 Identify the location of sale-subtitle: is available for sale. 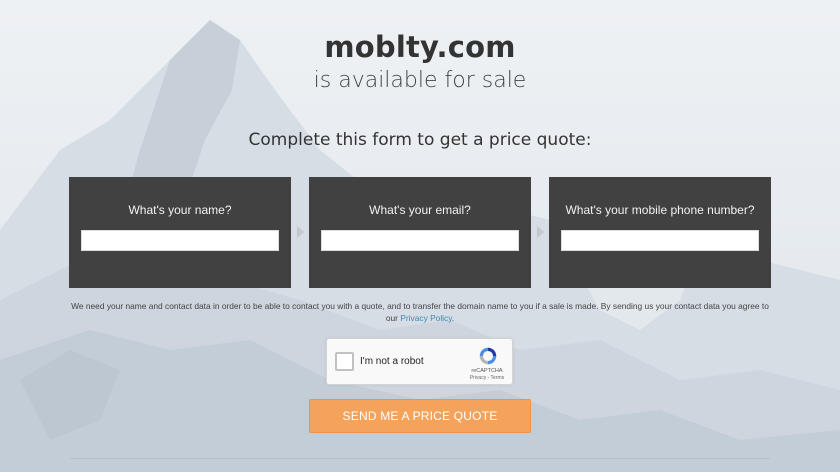
(420, 80).